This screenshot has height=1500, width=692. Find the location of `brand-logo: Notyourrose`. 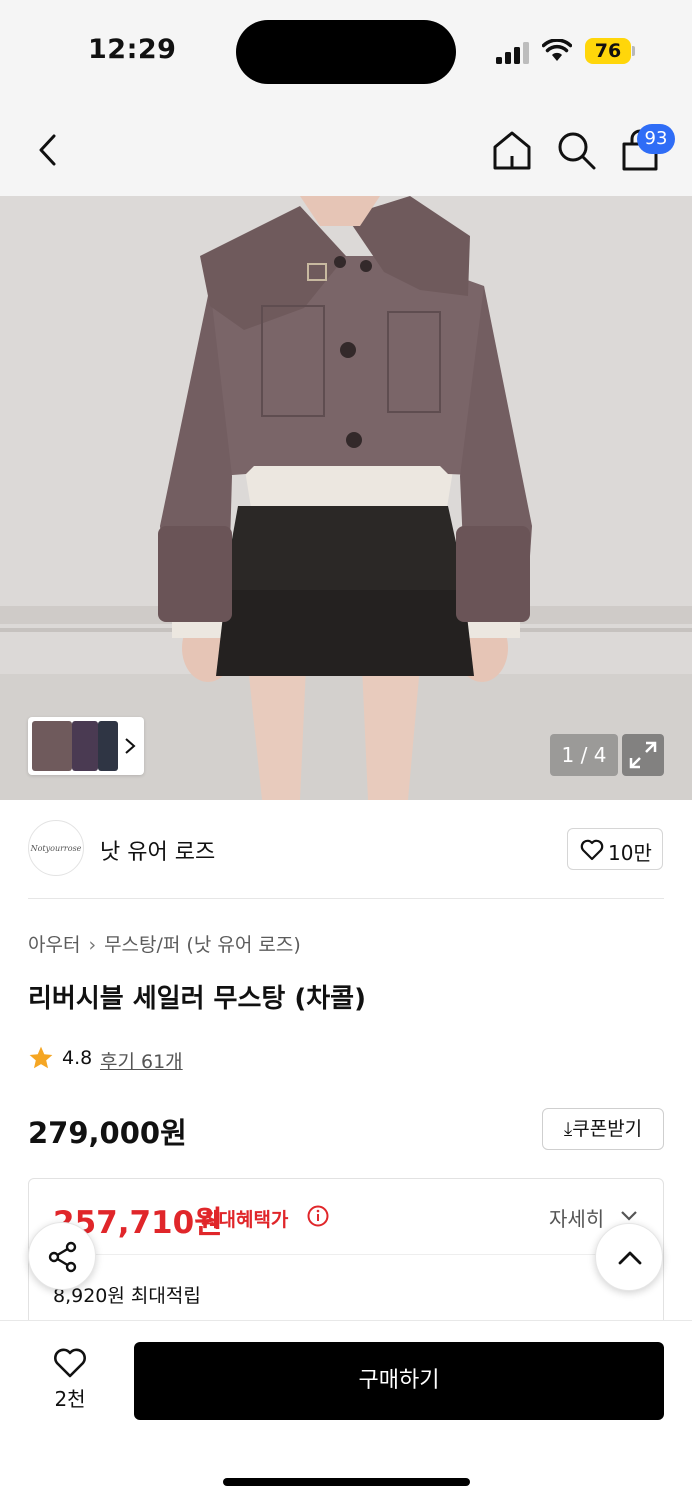

brand-logo: Notyourrose is located at coordinates (56, 848).